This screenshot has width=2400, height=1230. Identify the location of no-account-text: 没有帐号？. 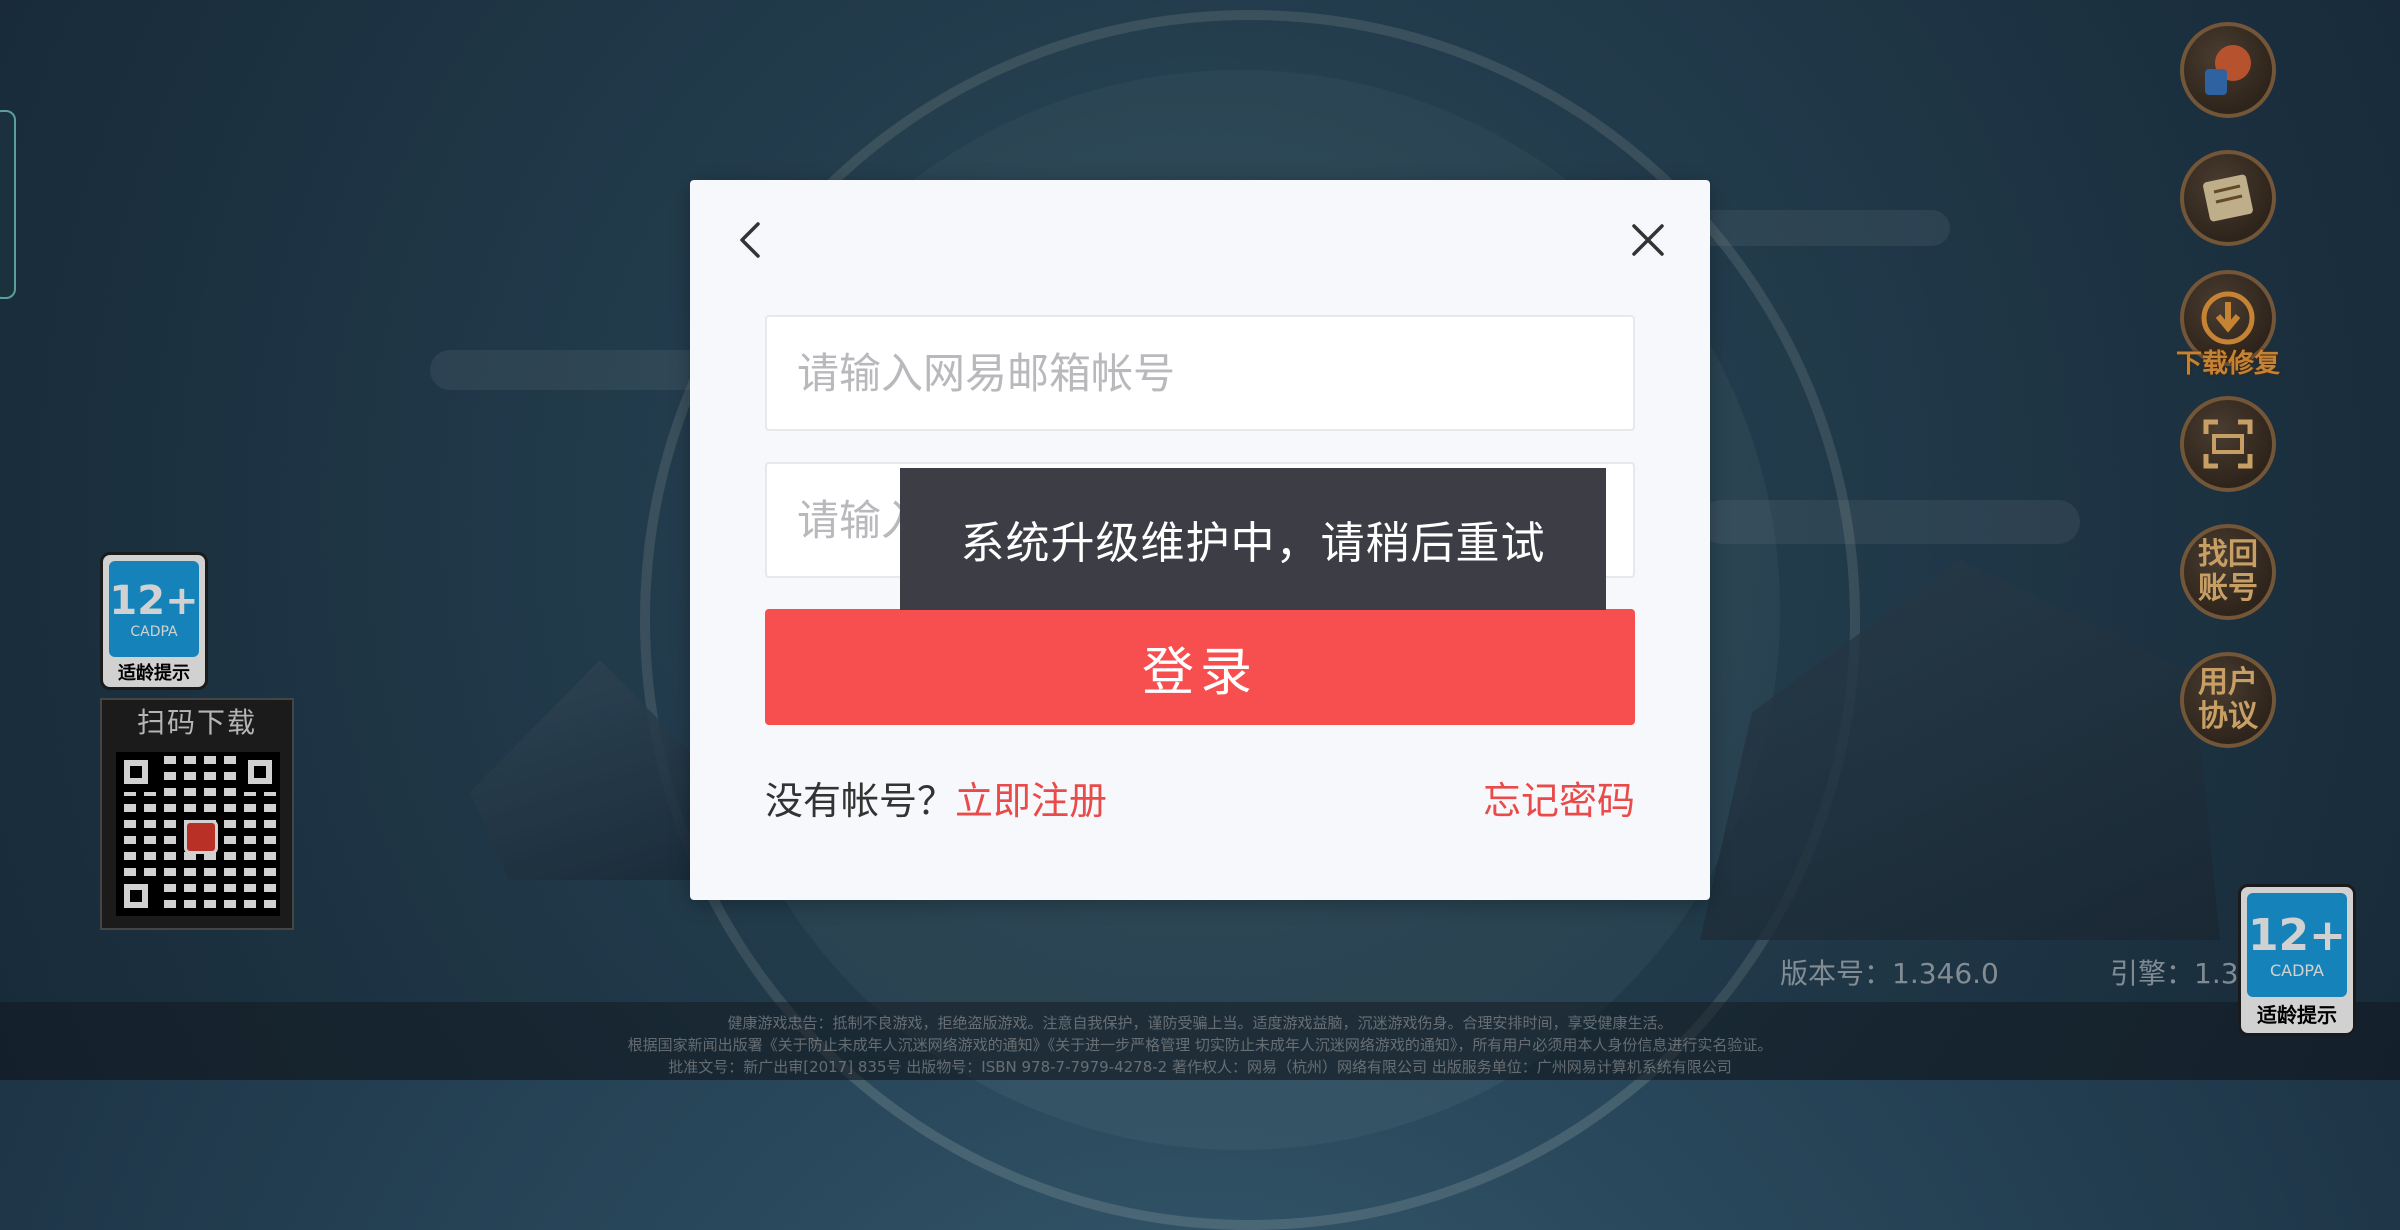
(860, 801).